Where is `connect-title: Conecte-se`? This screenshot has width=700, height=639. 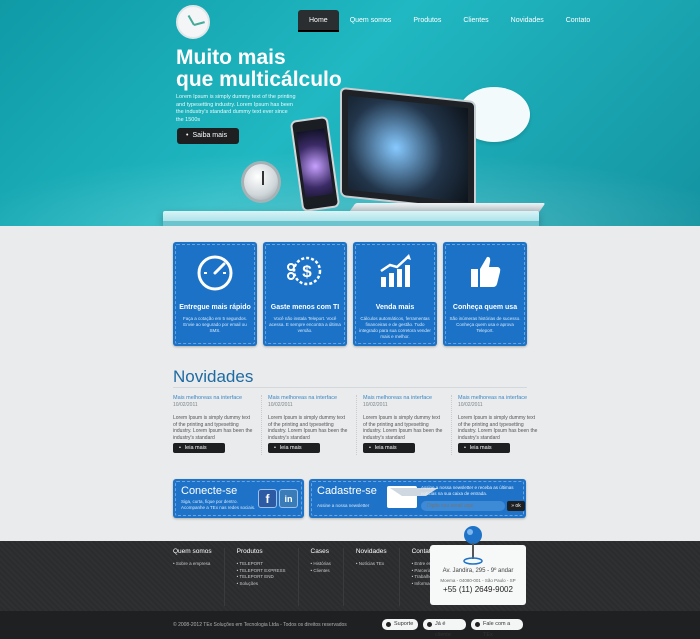
connect-title: Conecte-se is located at coordinates (209, 491).